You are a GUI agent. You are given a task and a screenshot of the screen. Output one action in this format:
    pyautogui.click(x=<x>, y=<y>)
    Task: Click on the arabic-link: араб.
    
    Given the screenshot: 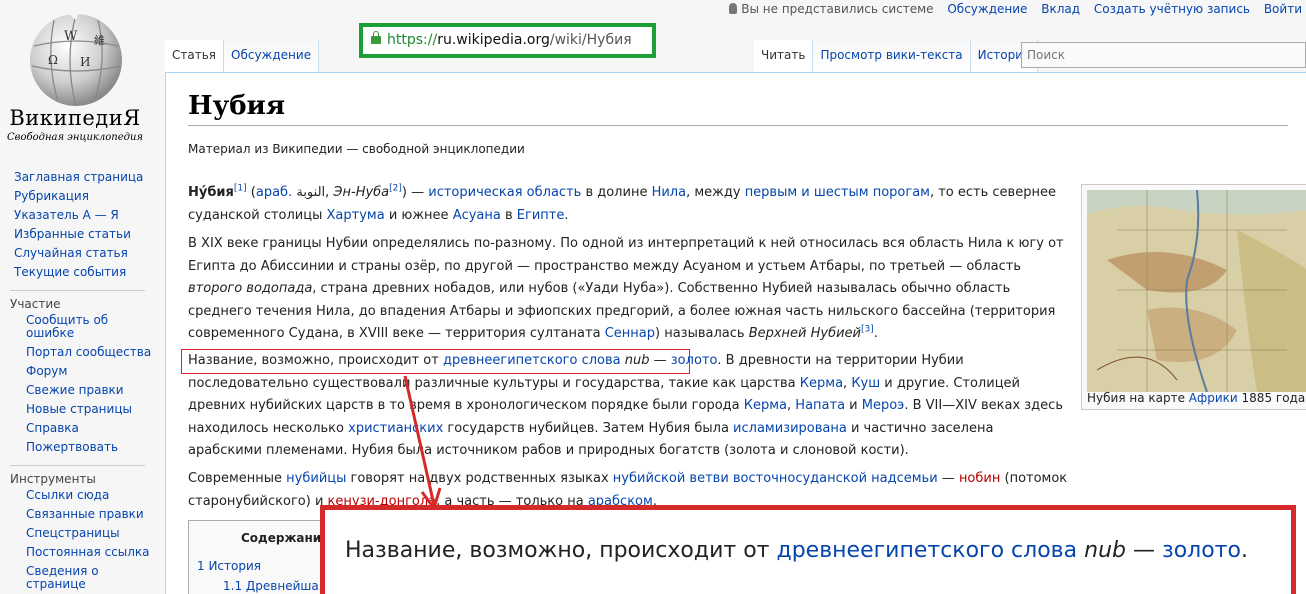 What is the action you would take?
    pyautogui.click(x=274, y=192)
    